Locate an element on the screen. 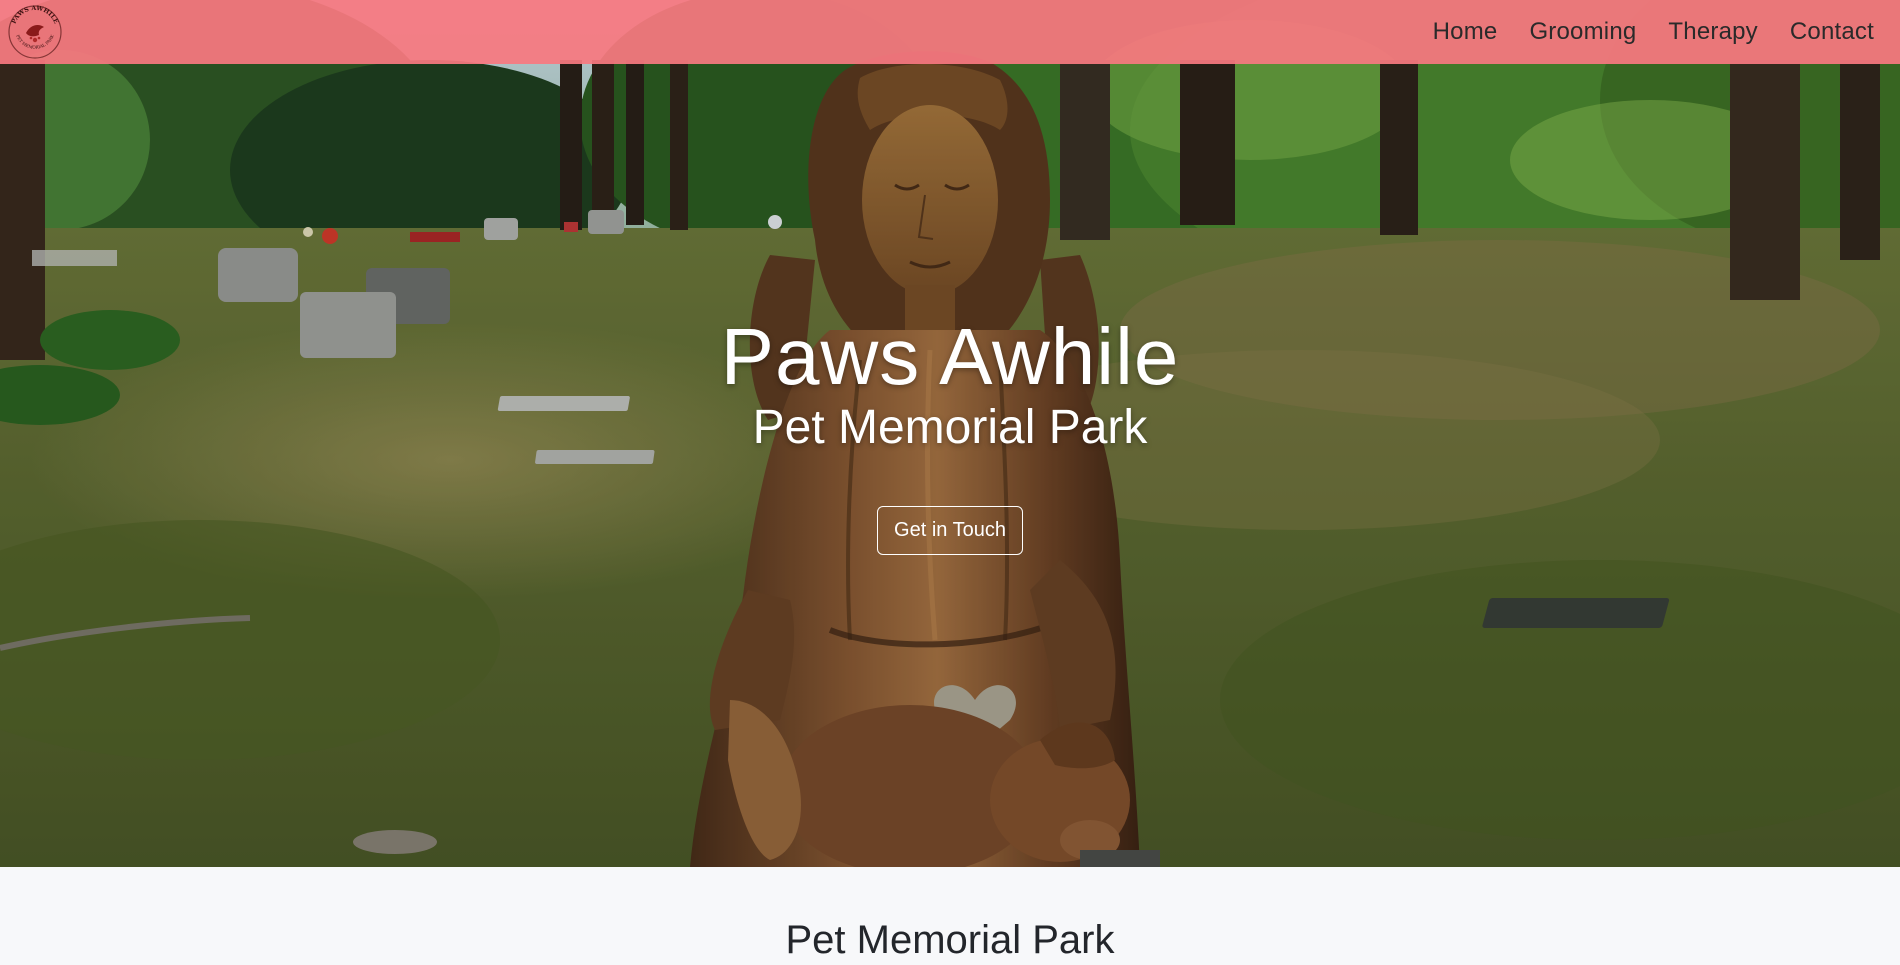 This screenshot has height=965, width=1900. svg-text: PAWS AWHILE is located at coordinates (35, 15).